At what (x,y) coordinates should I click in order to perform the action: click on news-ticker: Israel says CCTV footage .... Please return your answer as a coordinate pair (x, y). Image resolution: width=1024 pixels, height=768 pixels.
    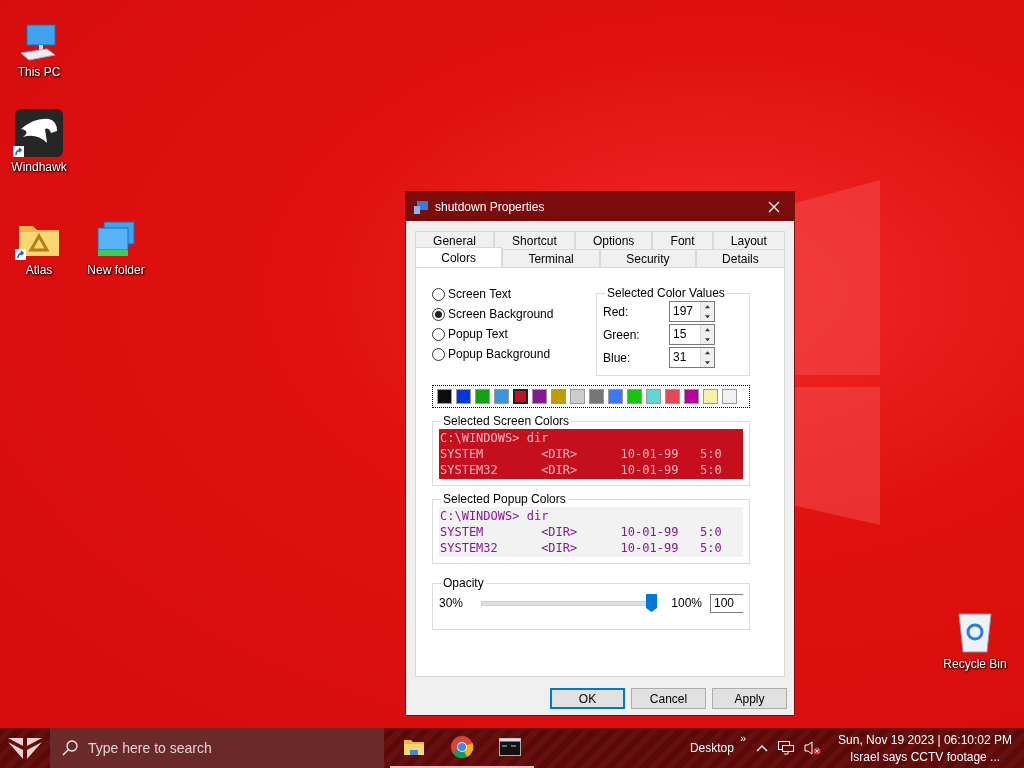
    Looking at the image, I should click on (925, 756).